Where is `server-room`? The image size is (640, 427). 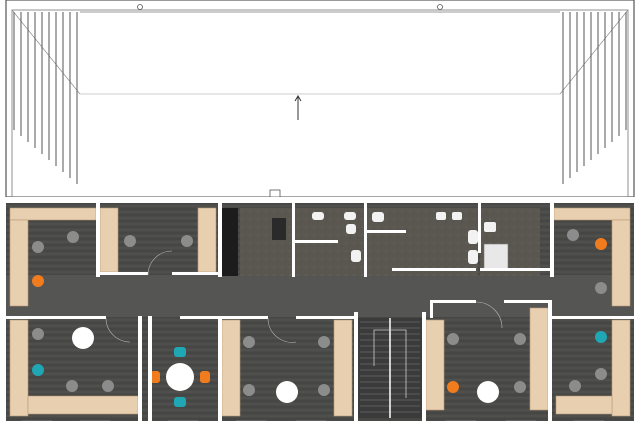
server-room is located at coordinates (257, 242).